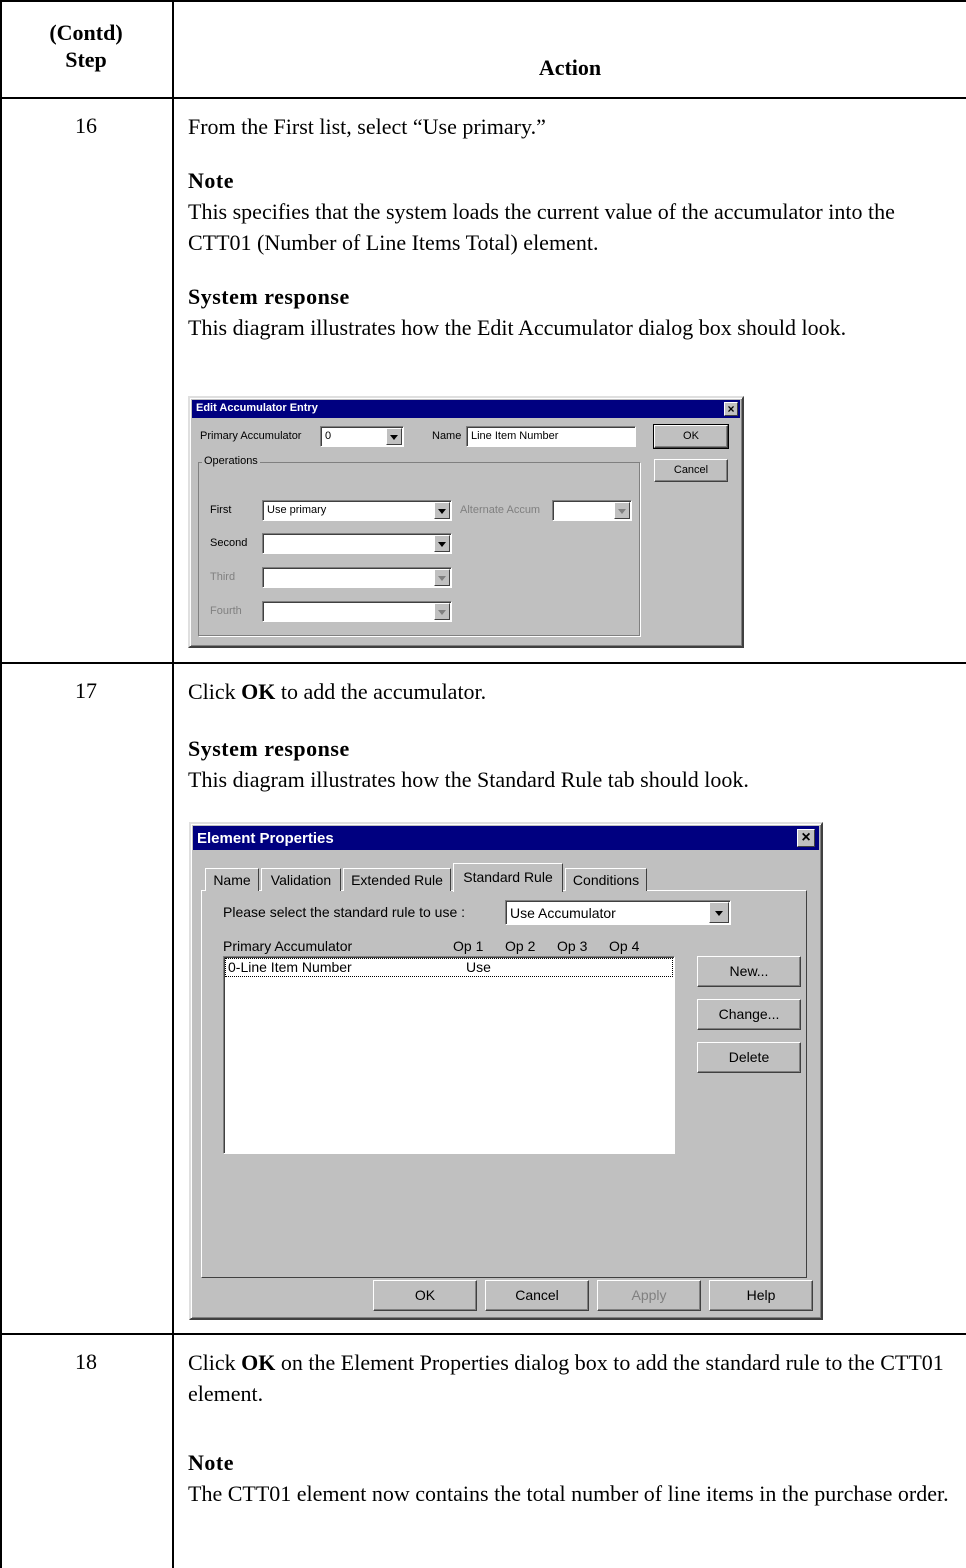 The height and width of the screenshot is (1568, 966). What do you see at coordinates (257, 408) in the screenshot?
I see `dialog-title: Edit Accumulator Entry` at bounding box center [257, 408].